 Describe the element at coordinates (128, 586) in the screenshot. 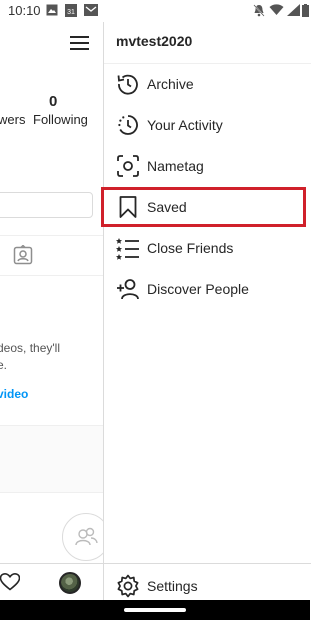

I see `gear-icon` at that location.